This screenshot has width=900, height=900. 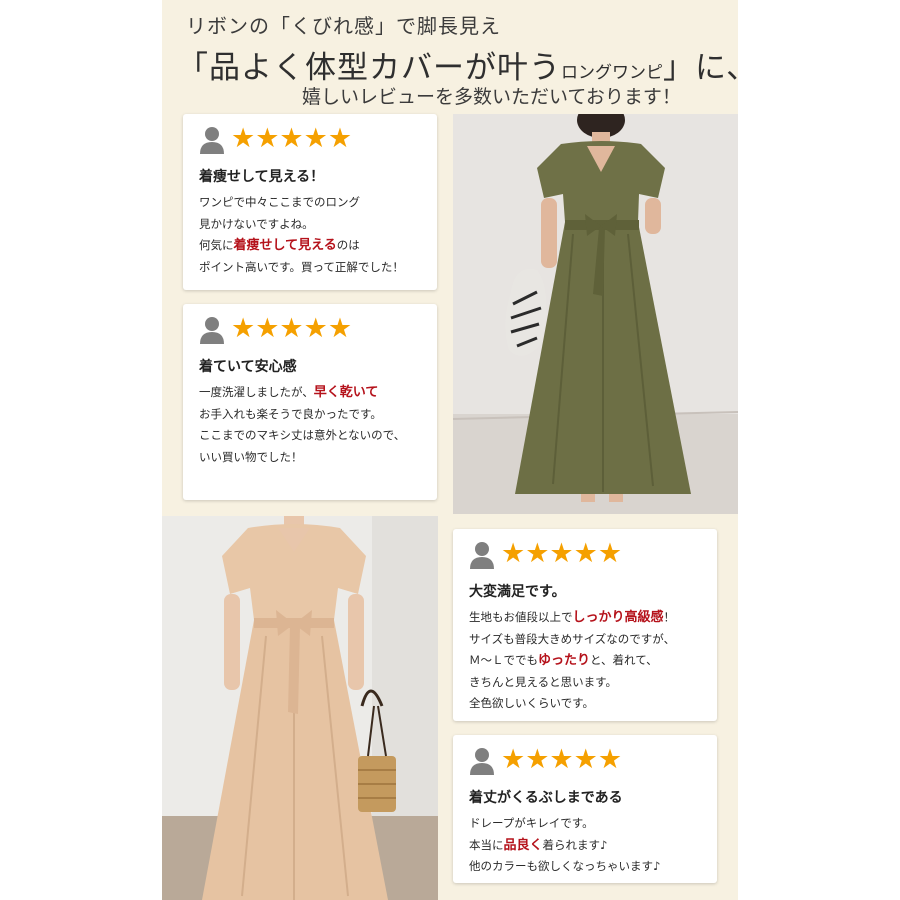 I want to click on review-text: 着られます♪, so click(x=575, y=844).